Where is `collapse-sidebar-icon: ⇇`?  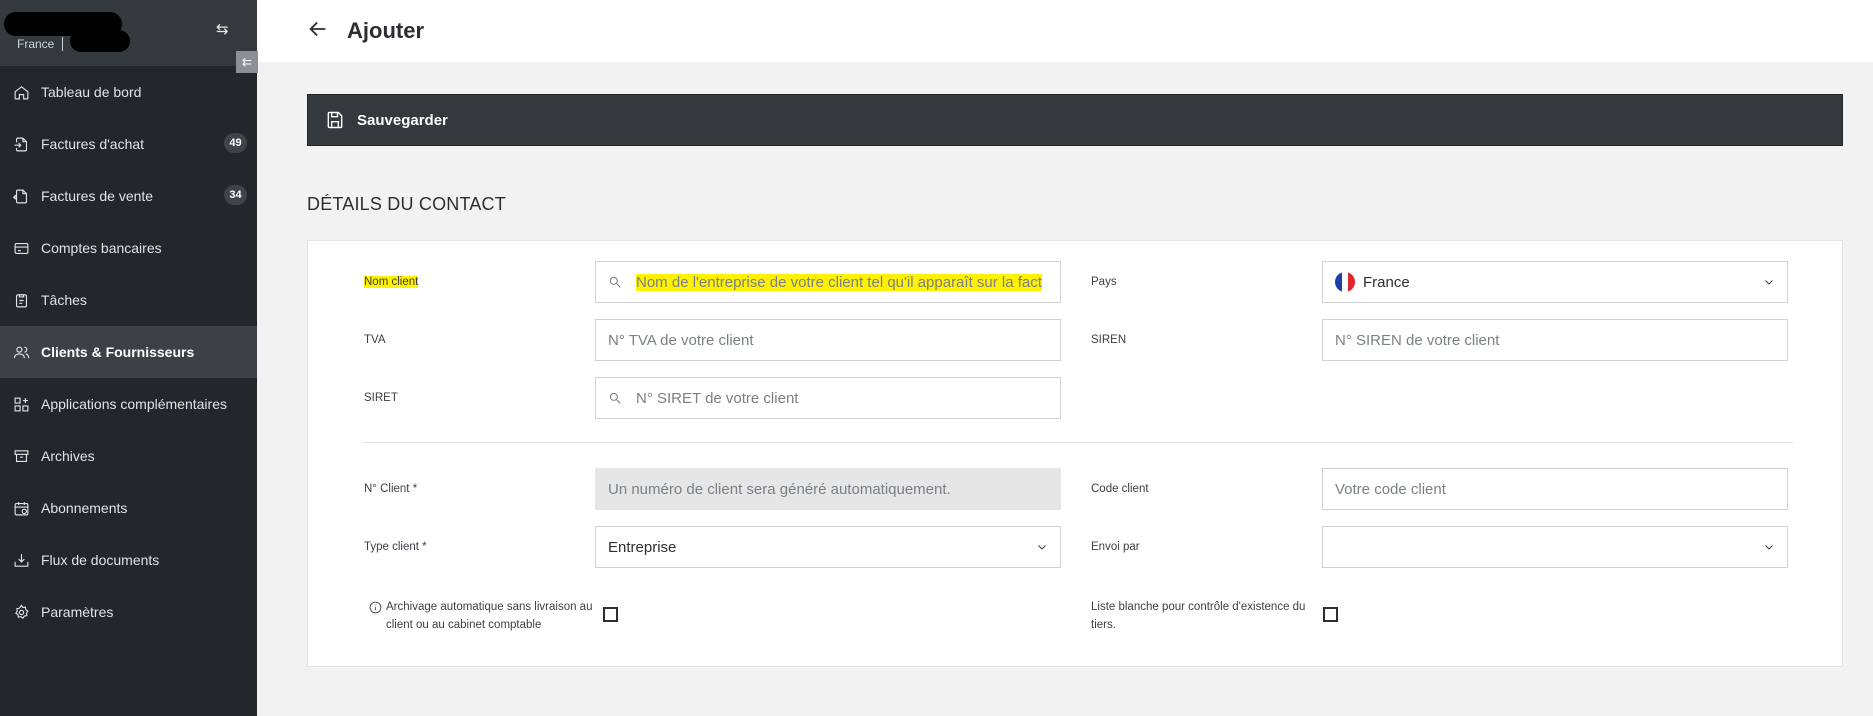 collapse-sidebar-icon: ⇇ is located at coordinates (247, 62).